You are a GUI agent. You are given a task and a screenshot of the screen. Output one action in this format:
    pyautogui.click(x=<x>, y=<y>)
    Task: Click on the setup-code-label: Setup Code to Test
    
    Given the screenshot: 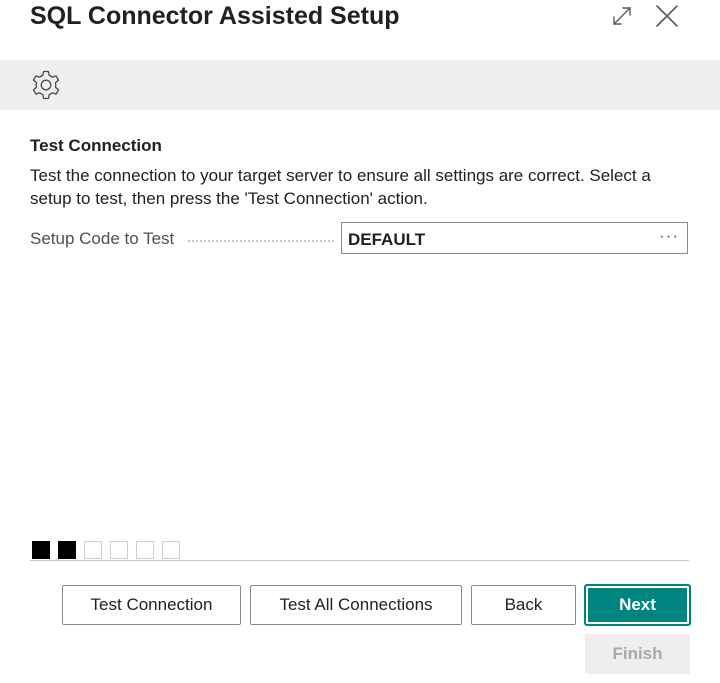 What is the action you would take?
    pyautogui.click(x=102, y=238)
    